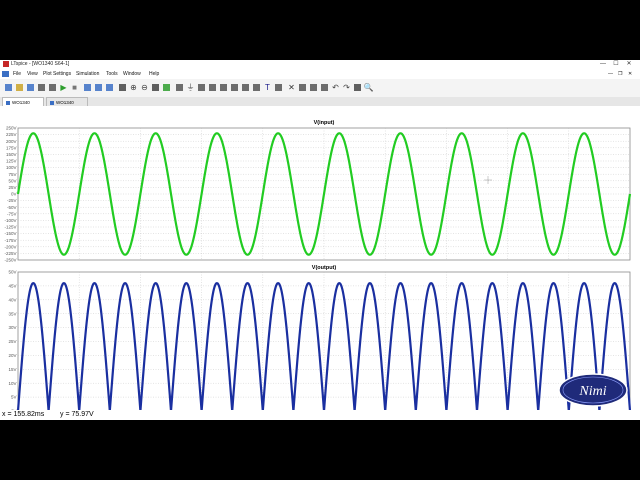 The height and width of the screenshot is (480, 640). What do you see at coordinates (144, 87) in the screenshot?
I see `zoom-out-icon: ⊖` at bounding box center [144, 87].